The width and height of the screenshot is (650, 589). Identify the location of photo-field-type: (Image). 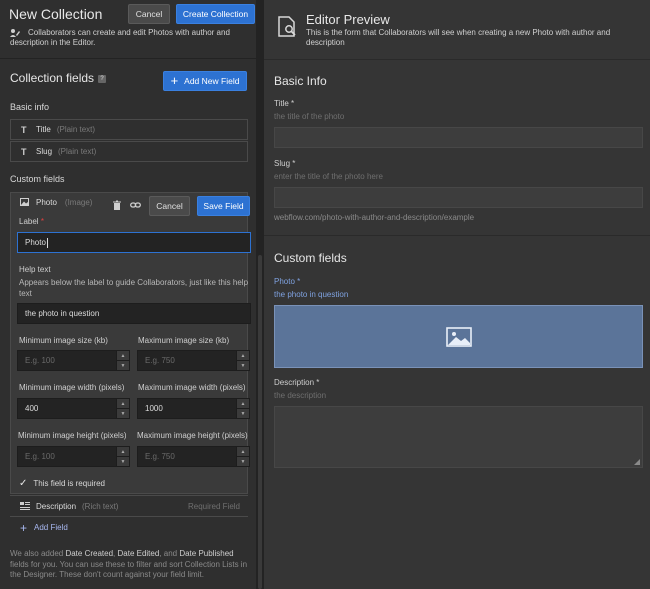
(78, 202).